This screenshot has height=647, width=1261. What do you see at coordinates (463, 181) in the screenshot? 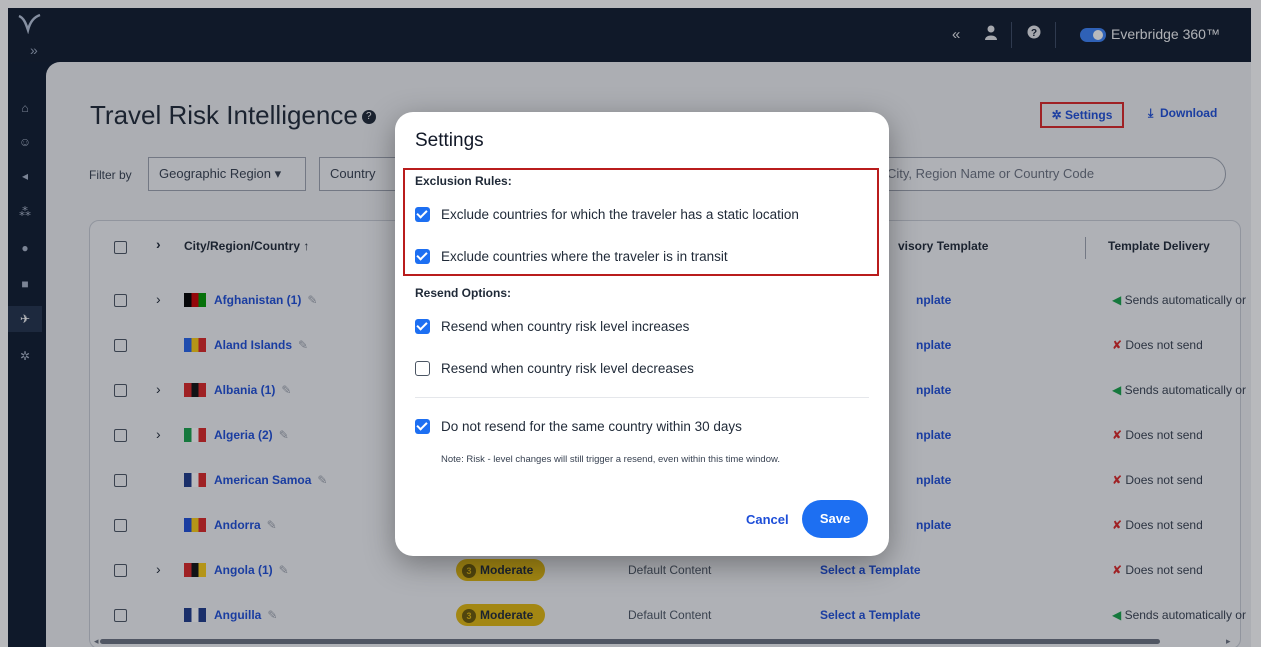
I see `exclusion-rules-heading: Exclusion Rules:` at bounding box center [463, 181].